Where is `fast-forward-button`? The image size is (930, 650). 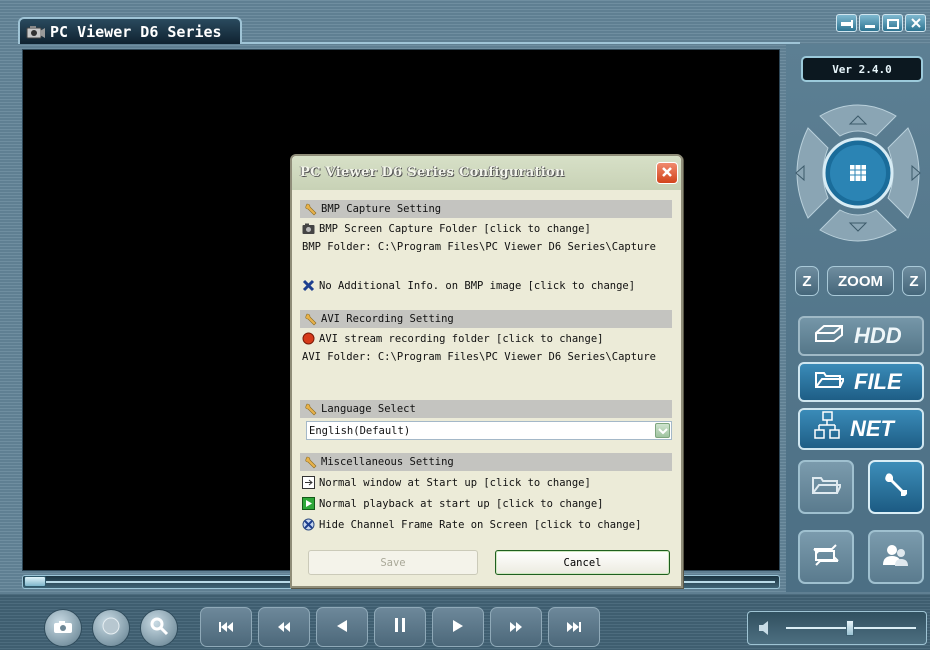 fast-forward-button is located at coordinates (516, 627).